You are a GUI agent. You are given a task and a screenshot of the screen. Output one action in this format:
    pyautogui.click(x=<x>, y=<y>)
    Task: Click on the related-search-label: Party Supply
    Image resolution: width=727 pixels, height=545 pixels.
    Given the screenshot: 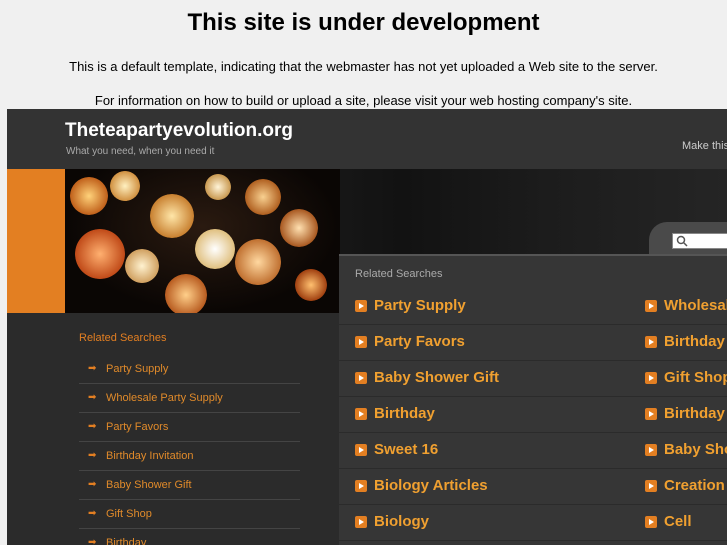 What is the action you would take?
    pyautogui.click(x=420, y=305)
    